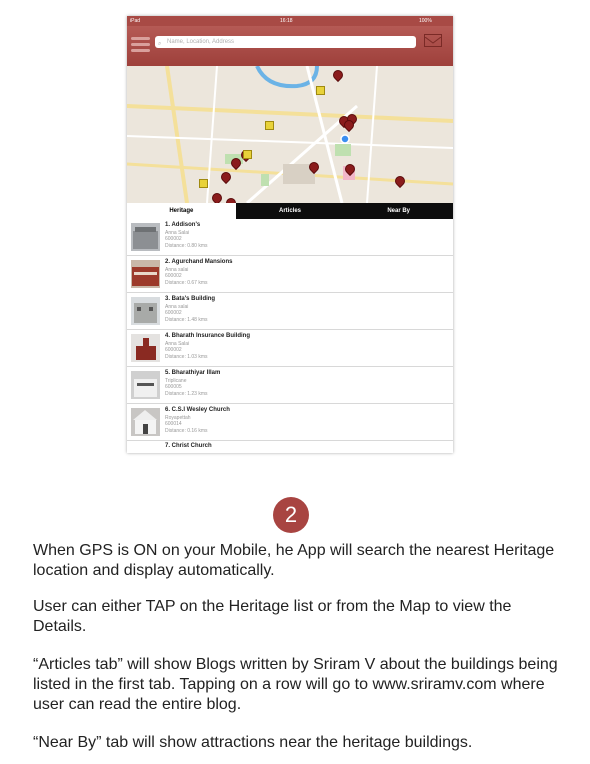 The height and width of the screenshot is (764, 590). I want to click on tab-bar: Heritage Articles Near By, so click(290, 211).